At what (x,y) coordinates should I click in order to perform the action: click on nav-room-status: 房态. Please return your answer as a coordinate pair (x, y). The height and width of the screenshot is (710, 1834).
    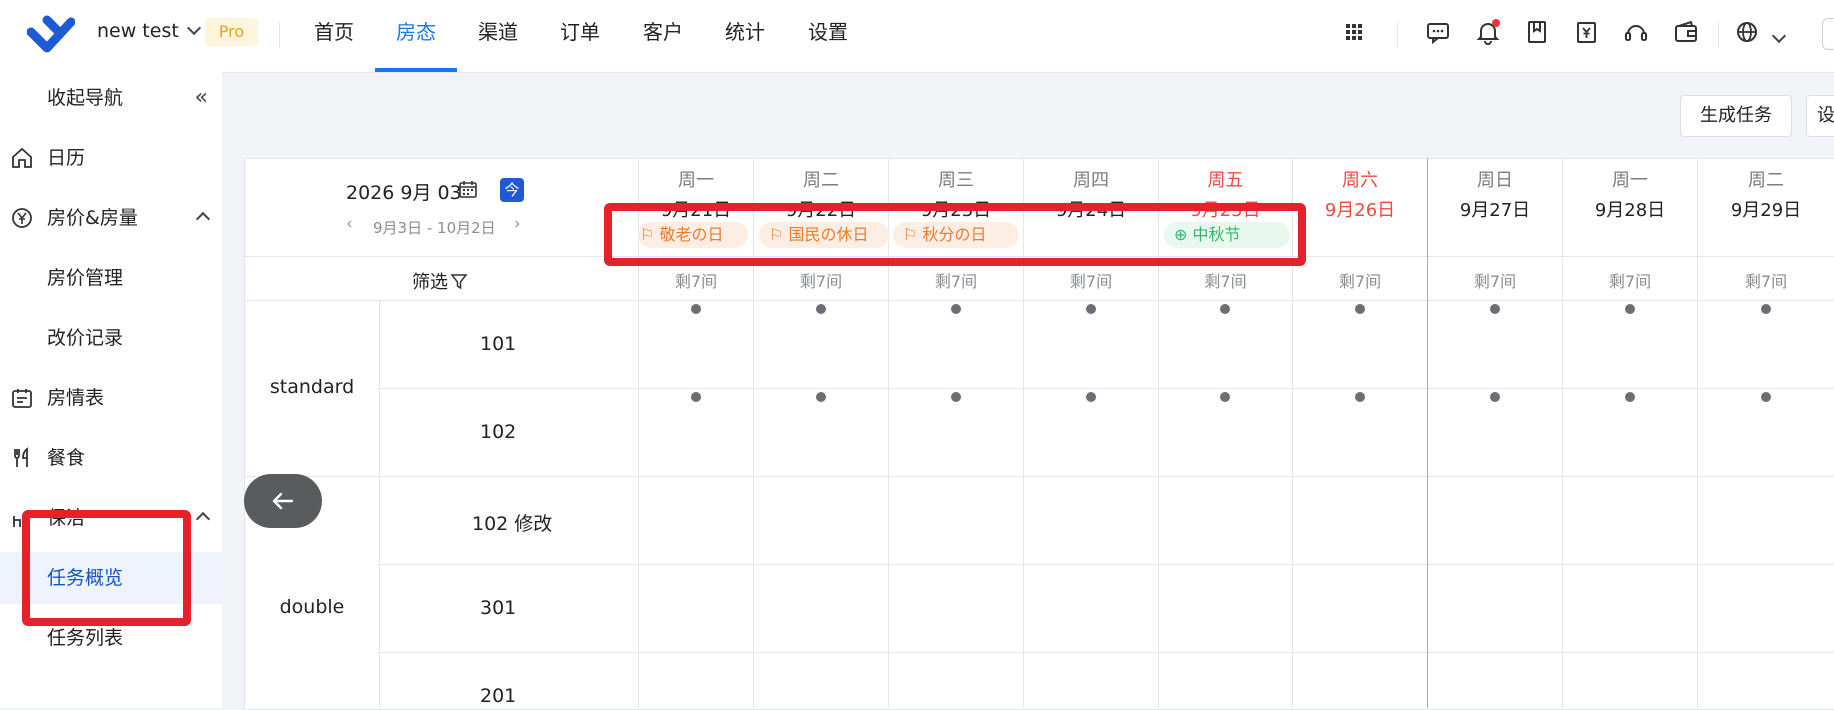
    Looking at the image, I should click on (416, 36).